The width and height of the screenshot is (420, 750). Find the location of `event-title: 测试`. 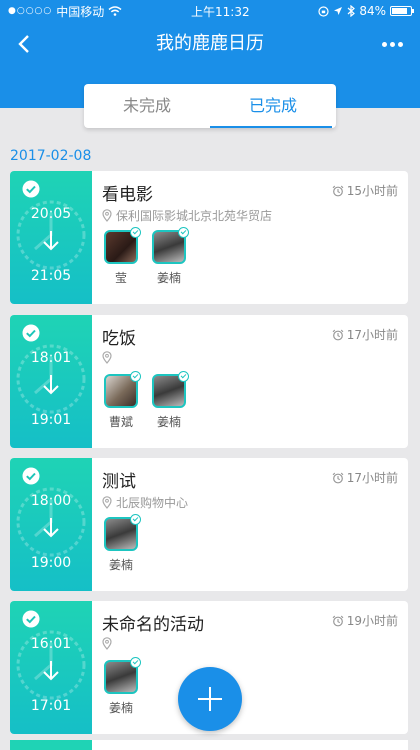

event-title: 测试 is located at coordinates (119, 482).